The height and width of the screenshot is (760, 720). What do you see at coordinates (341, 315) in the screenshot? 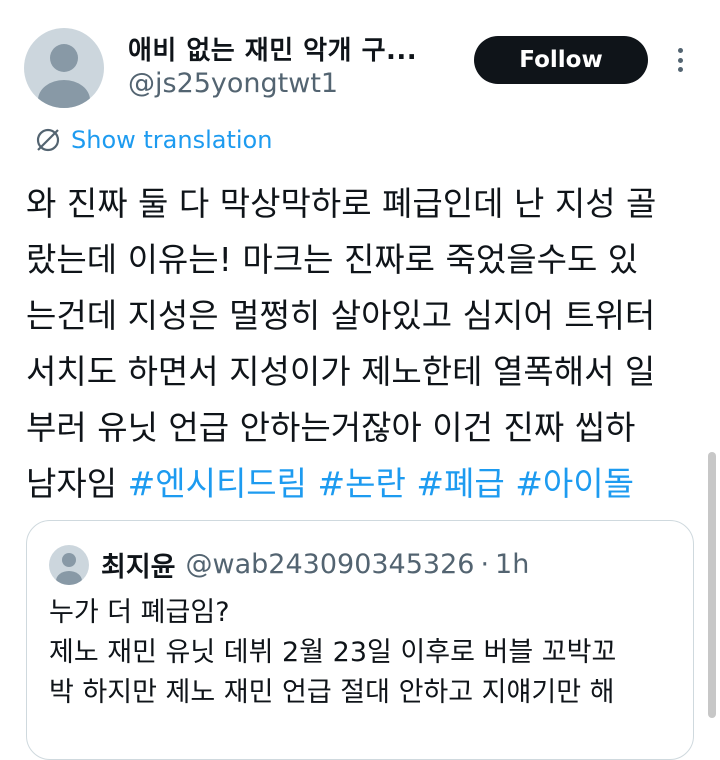
I see `tweet-line: 는건데 지성은 멀쩡히 살아있고 심지어 트위터` at bounding box center [341, 315].